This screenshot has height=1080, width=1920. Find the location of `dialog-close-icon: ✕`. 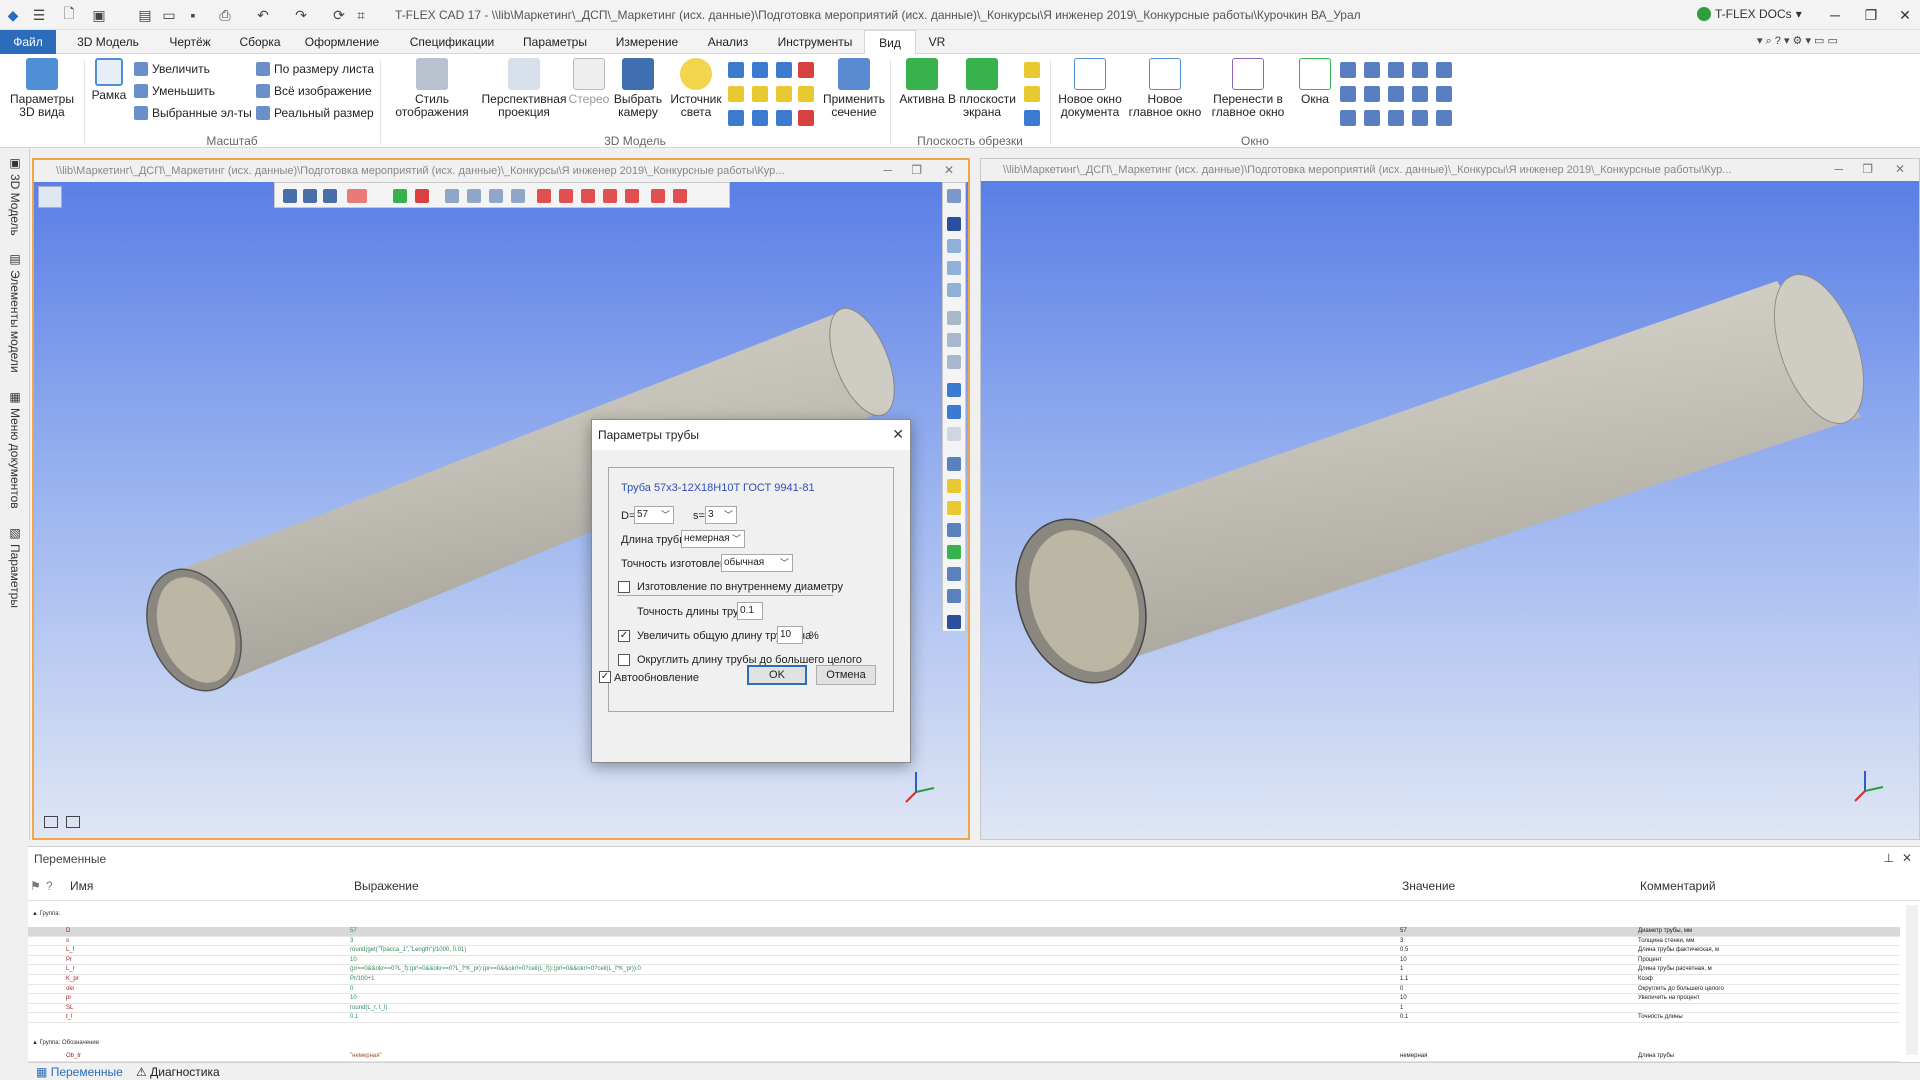

dialog-close-icon: ✕ is located at coordinates (898, 434).